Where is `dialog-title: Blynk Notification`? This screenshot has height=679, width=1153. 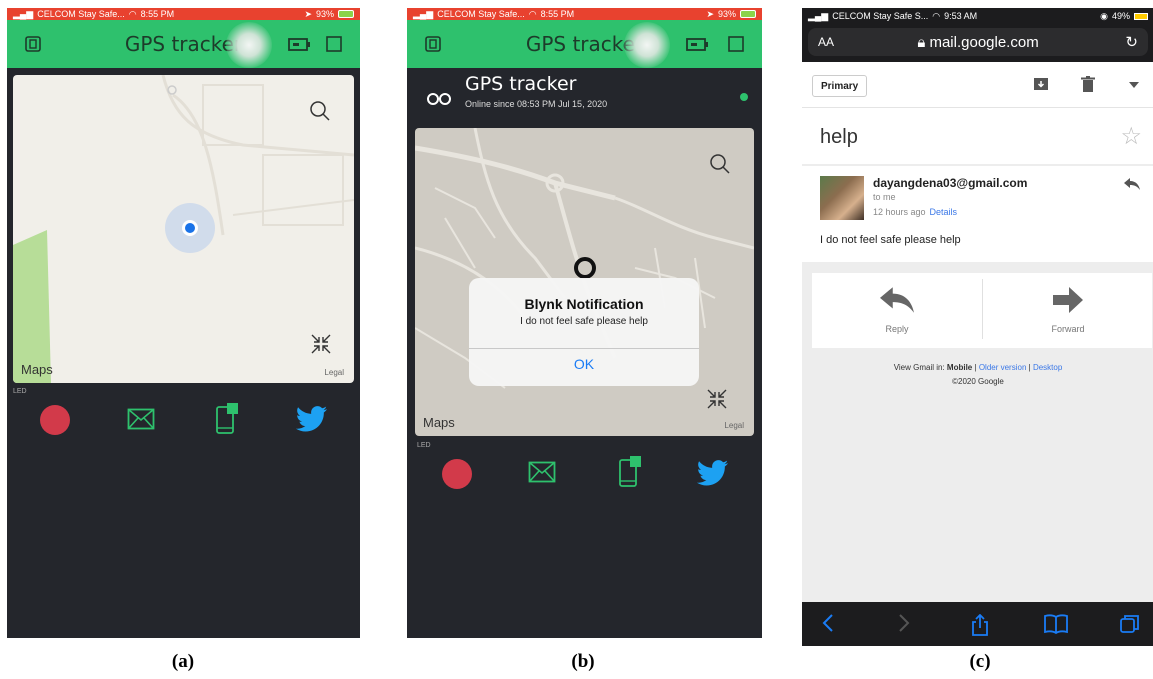 dialog-title: Blynk Notification is located at coordinates (584, 304).